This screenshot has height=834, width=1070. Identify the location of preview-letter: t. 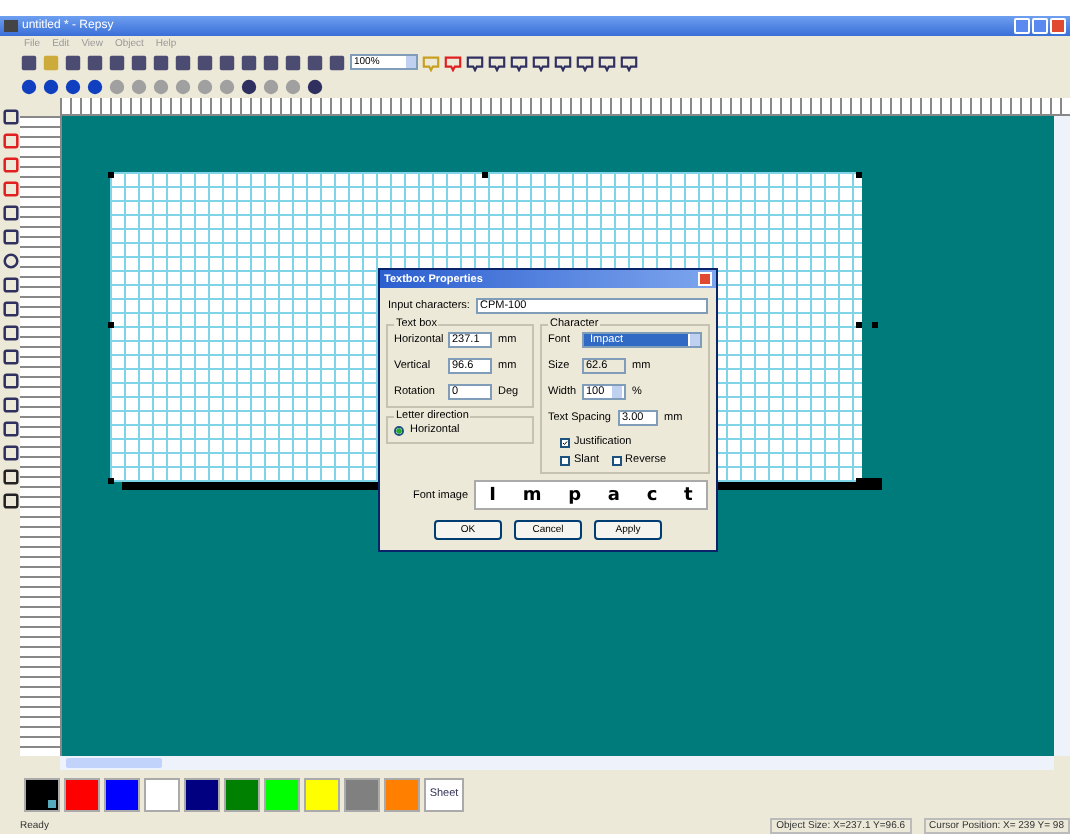
(688, 495).